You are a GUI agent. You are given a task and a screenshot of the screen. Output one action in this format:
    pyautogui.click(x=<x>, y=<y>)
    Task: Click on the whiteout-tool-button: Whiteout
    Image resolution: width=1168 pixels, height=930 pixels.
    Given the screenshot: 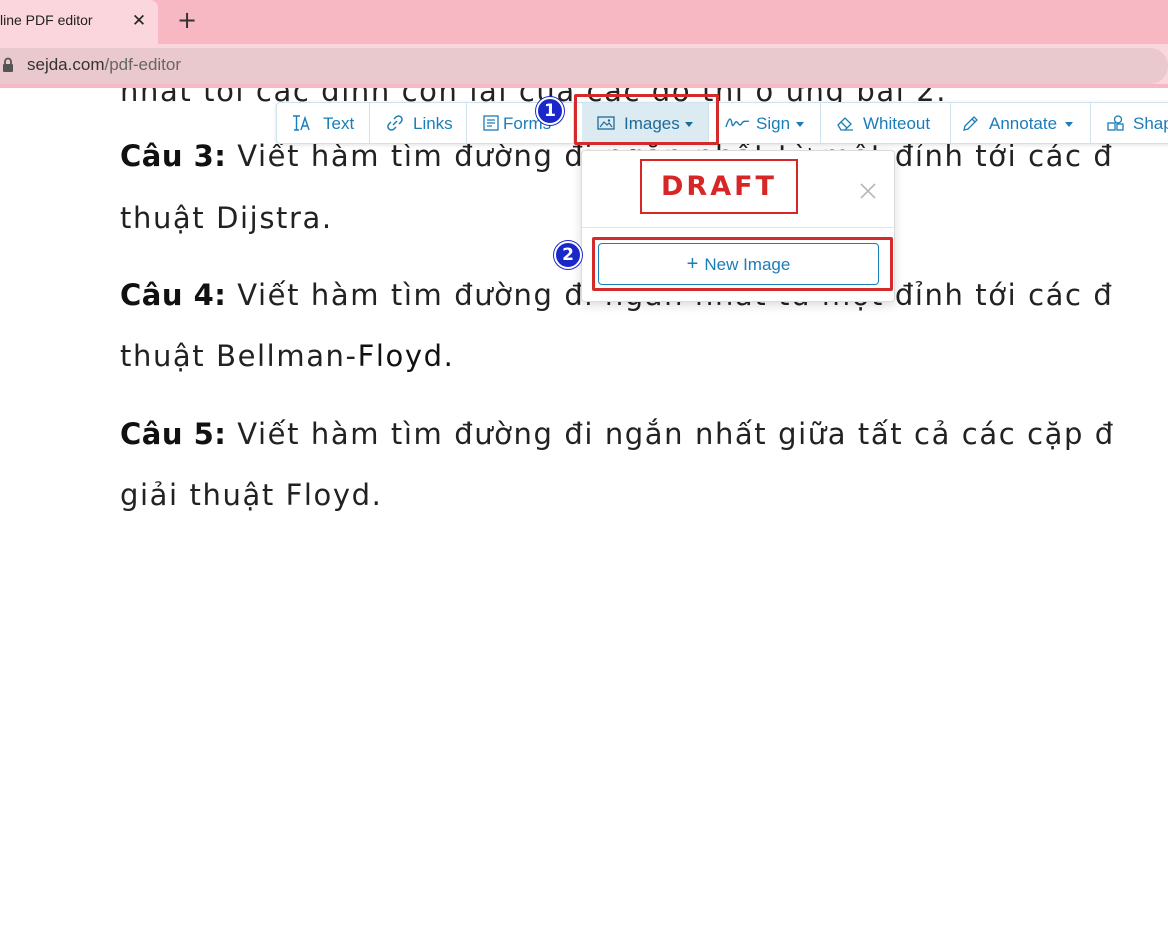 What is the action you would take?
    pyautogui.click(x=886, y=123)
    